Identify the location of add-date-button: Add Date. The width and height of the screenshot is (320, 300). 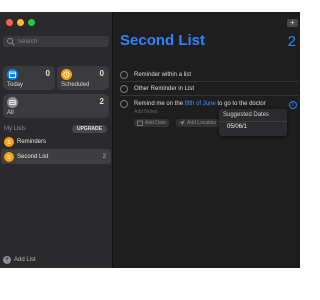
(151, 123).